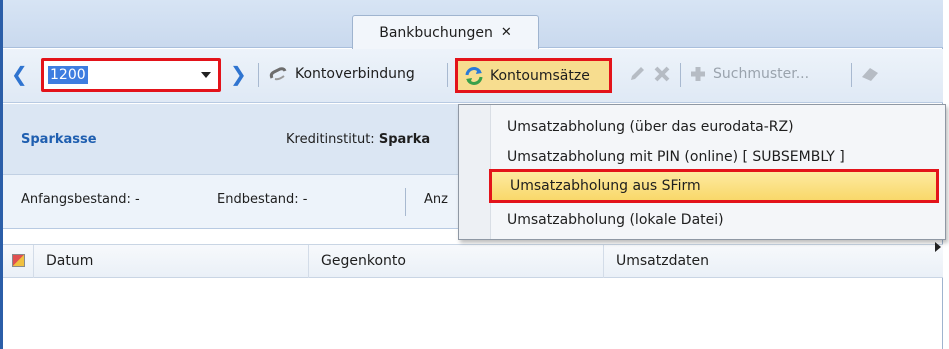  I want to click on grid-header: Datum Gegenkonto Umsatzdaten, so click(473, 261).